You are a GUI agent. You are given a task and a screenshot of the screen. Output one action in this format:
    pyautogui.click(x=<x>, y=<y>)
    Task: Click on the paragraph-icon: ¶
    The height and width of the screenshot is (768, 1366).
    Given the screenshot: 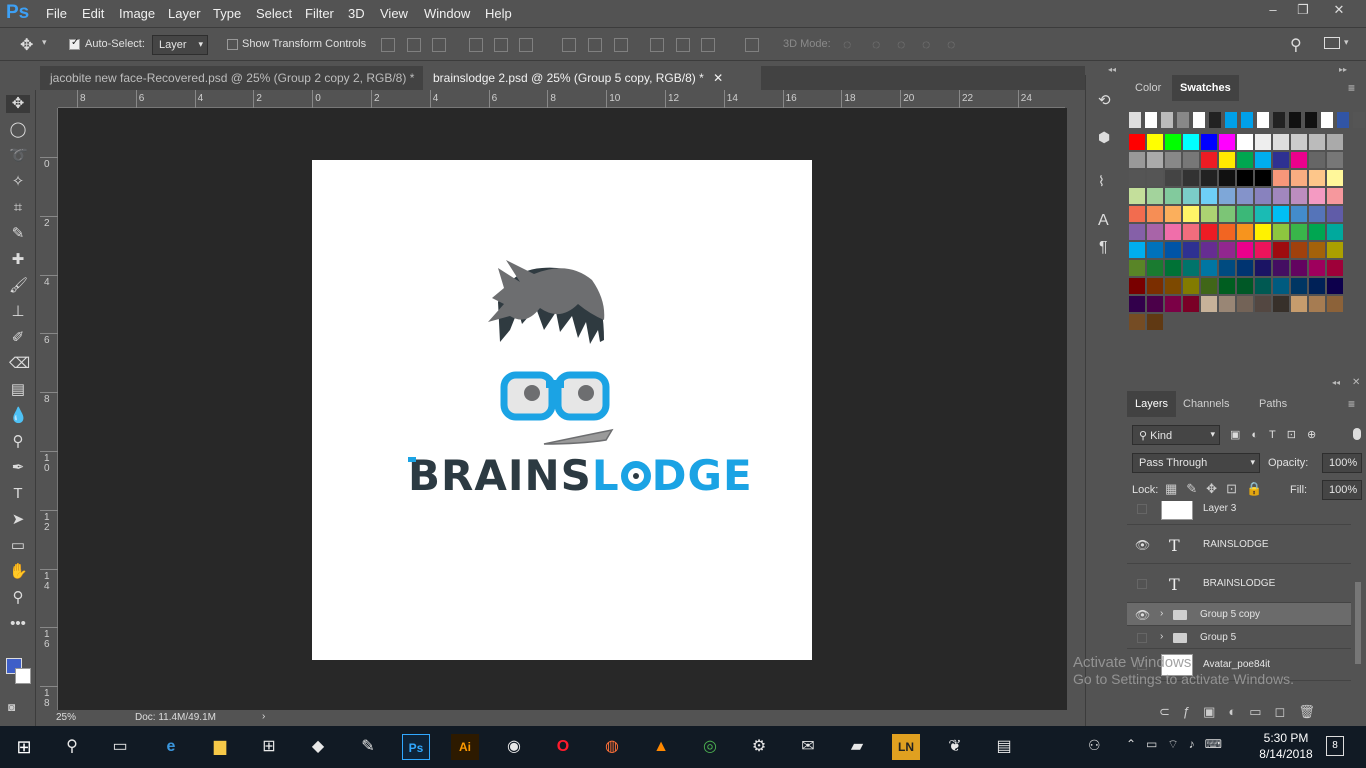 What is the action you would take?
    pyautogui.click(x=1103, y=248)
    